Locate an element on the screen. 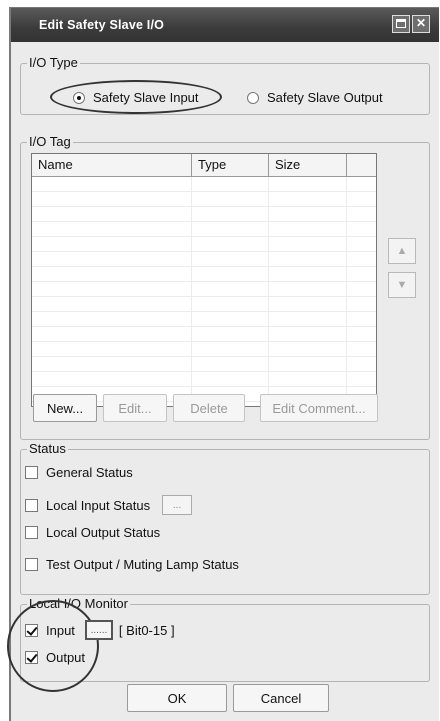  ok-button-label: OK is located at coordinates (177, 698).